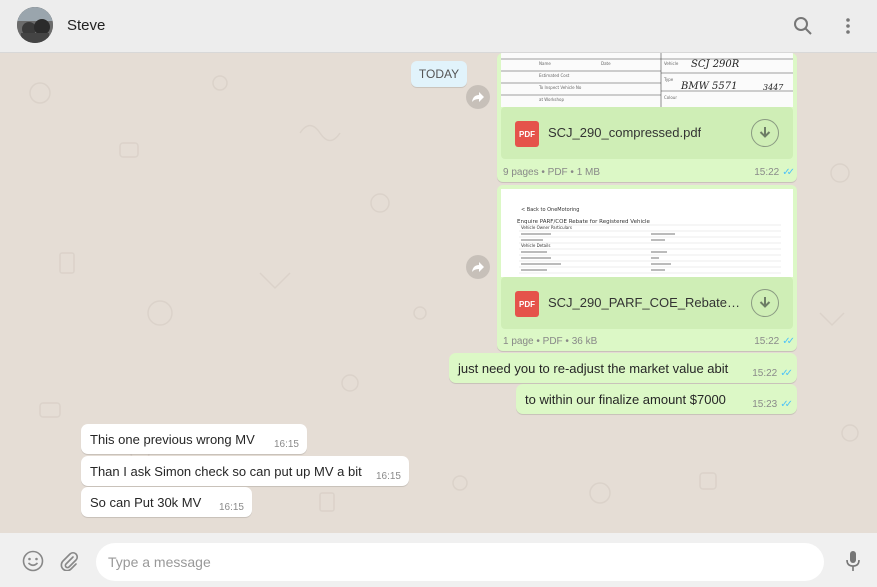 The width and height of the screenshot is (877, 587). What do you see at coordinates (624, 132) in the screenshot?
I see `document-file-name: SCJ_290_compressed.pdf` at bounding box center [624, 132].